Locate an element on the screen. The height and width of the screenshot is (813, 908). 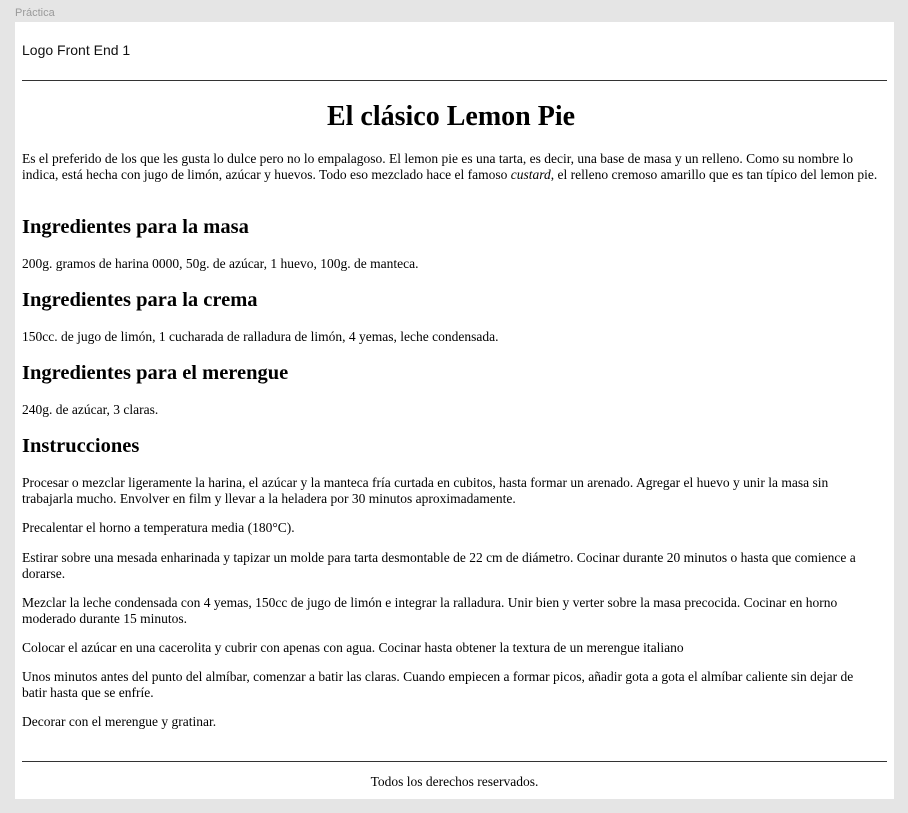
logo: Logo Front End 1 is located at coordinates (76, 50).